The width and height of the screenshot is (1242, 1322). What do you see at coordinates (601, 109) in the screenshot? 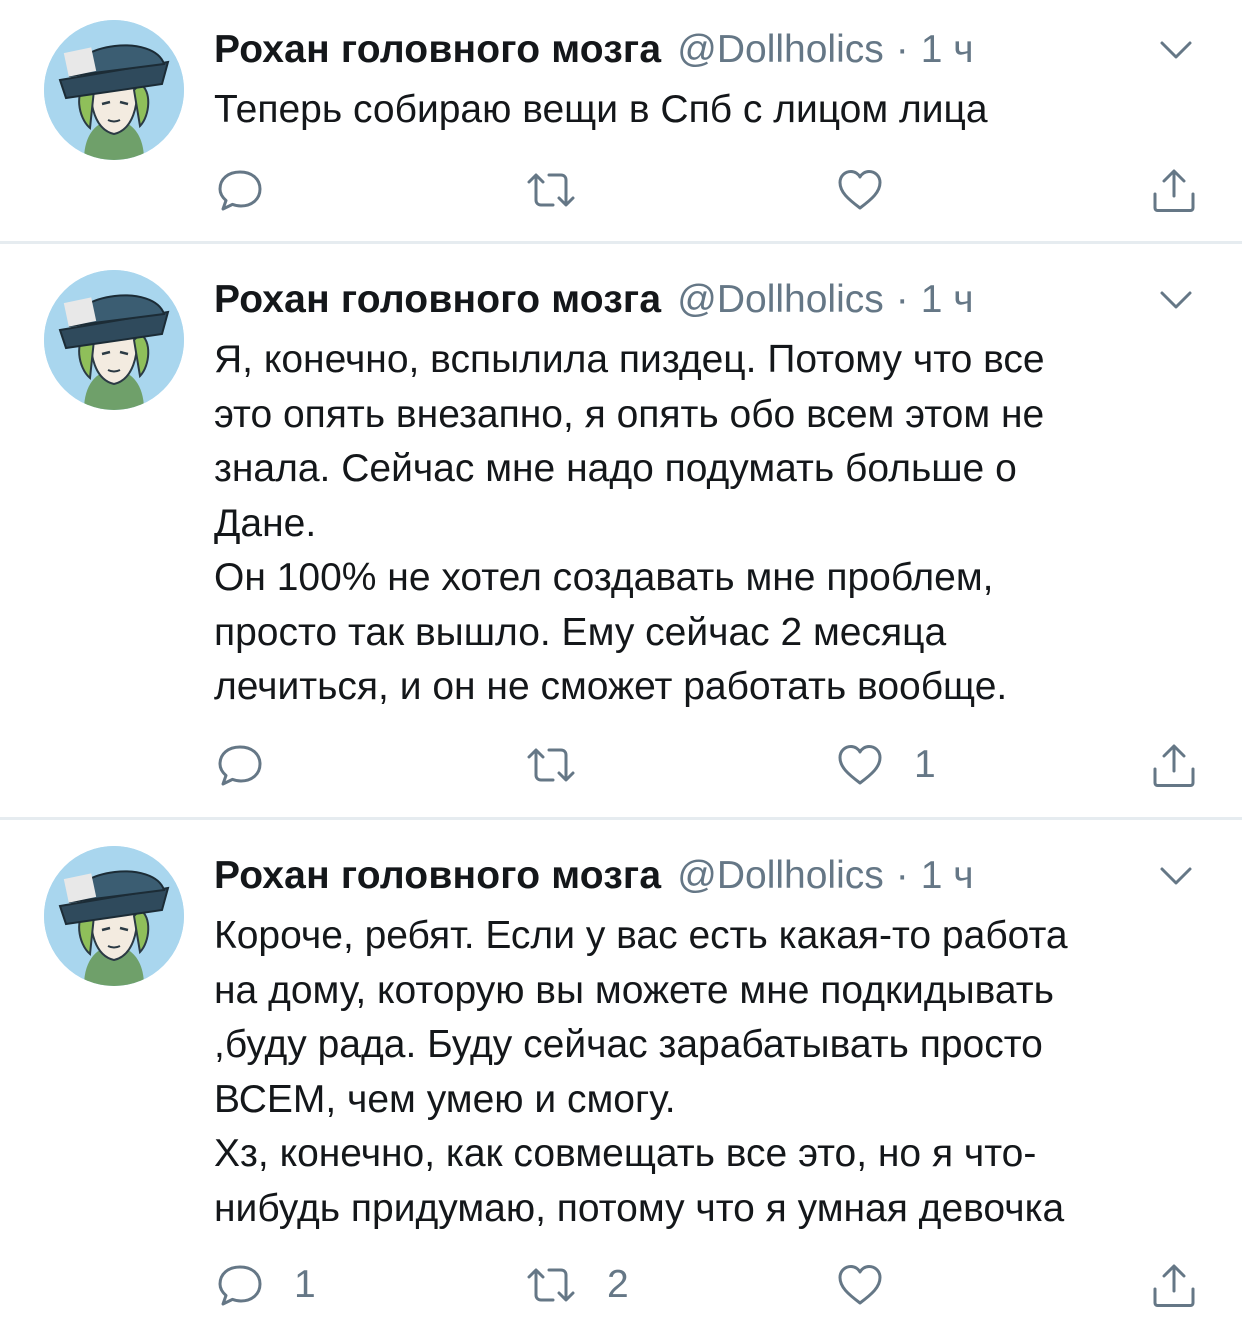
I see `tweet-text-line: Теперь собираю вещи в Спб с лицом лица` at bounding box center [601, 109].